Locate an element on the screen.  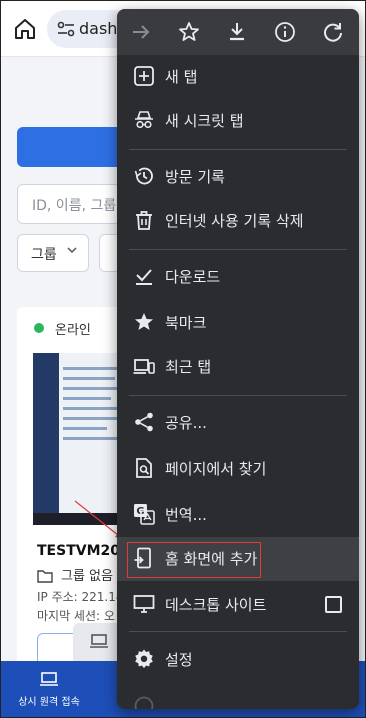
trash-icon is located at coordinates (144, 220).